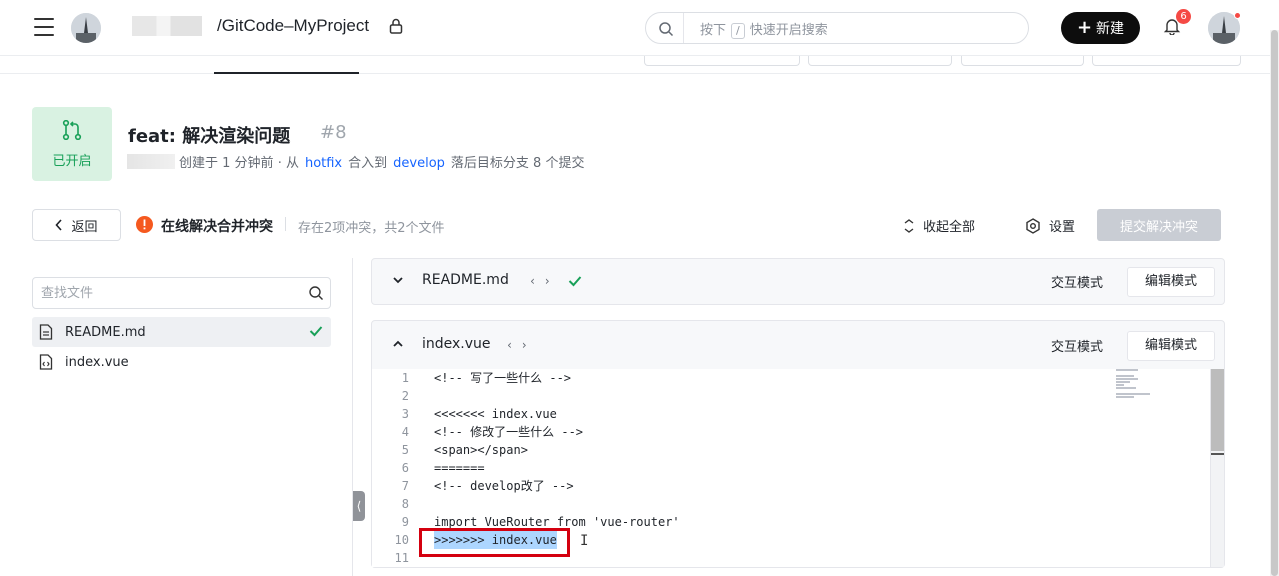 This screenshot has width=1279, height=576. I want to click on code-line: 7 <!-- develop改了 -->, so click(792, 486).